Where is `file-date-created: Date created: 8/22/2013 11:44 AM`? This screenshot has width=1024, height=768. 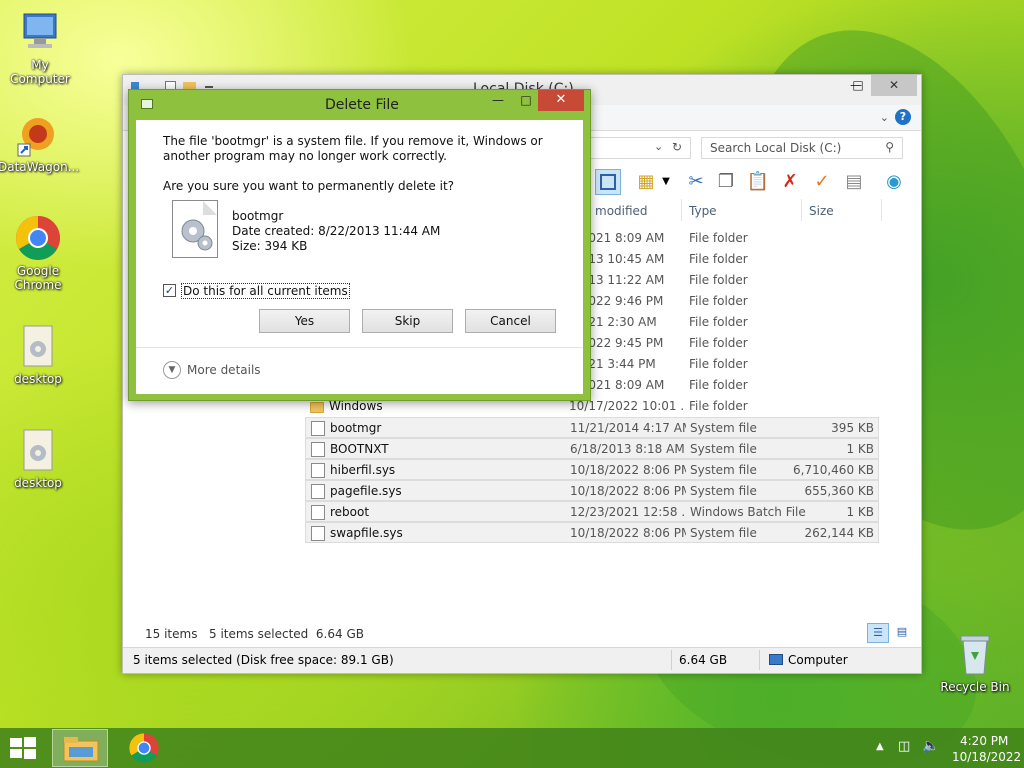 file-date-created: Date created: 8/22/2013 11:44 AM is located at coordinates (336, 231).